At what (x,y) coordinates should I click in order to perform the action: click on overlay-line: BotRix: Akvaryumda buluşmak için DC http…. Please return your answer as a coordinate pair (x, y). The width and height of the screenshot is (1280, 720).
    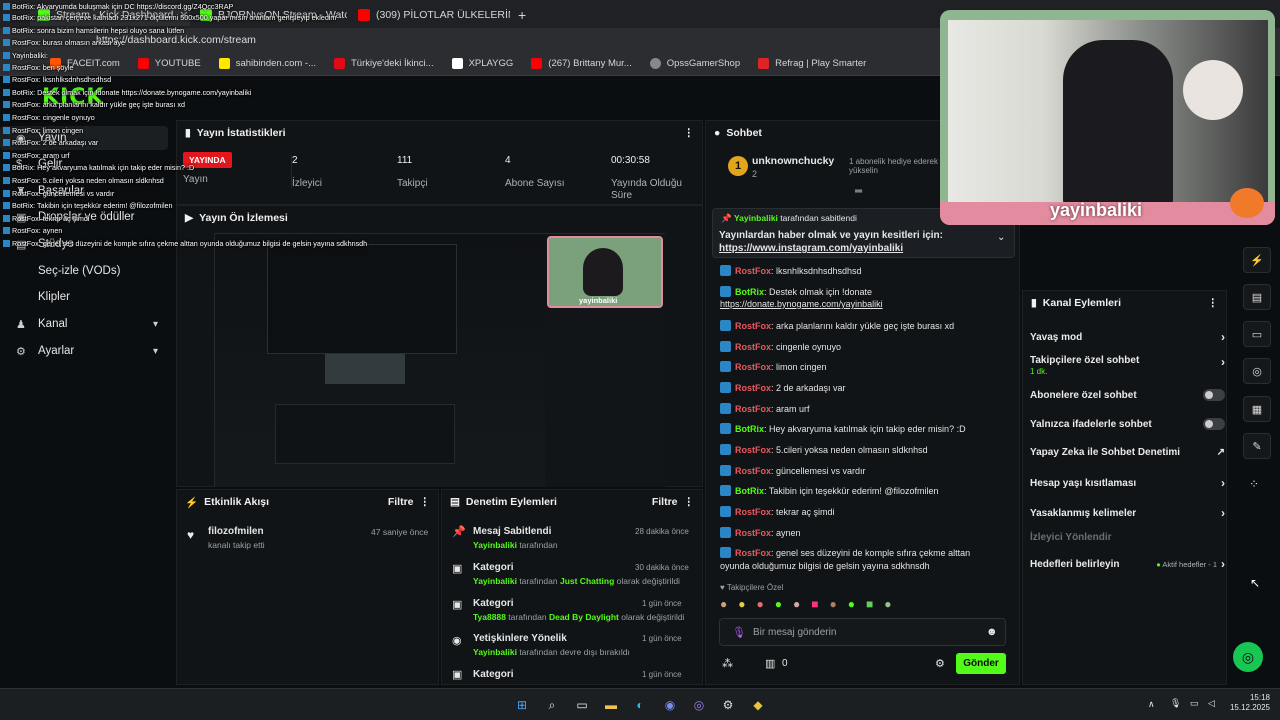
    Looking at the image, I should click on (118, 6).